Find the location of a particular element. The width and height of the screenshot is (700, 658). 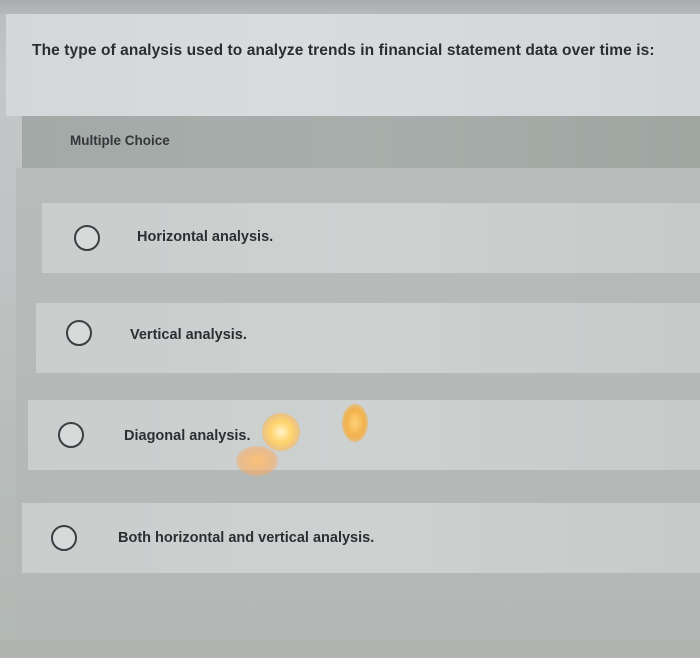

choice-option-diagonal: Diagonal analysis. is located at coordinates (364, 435).